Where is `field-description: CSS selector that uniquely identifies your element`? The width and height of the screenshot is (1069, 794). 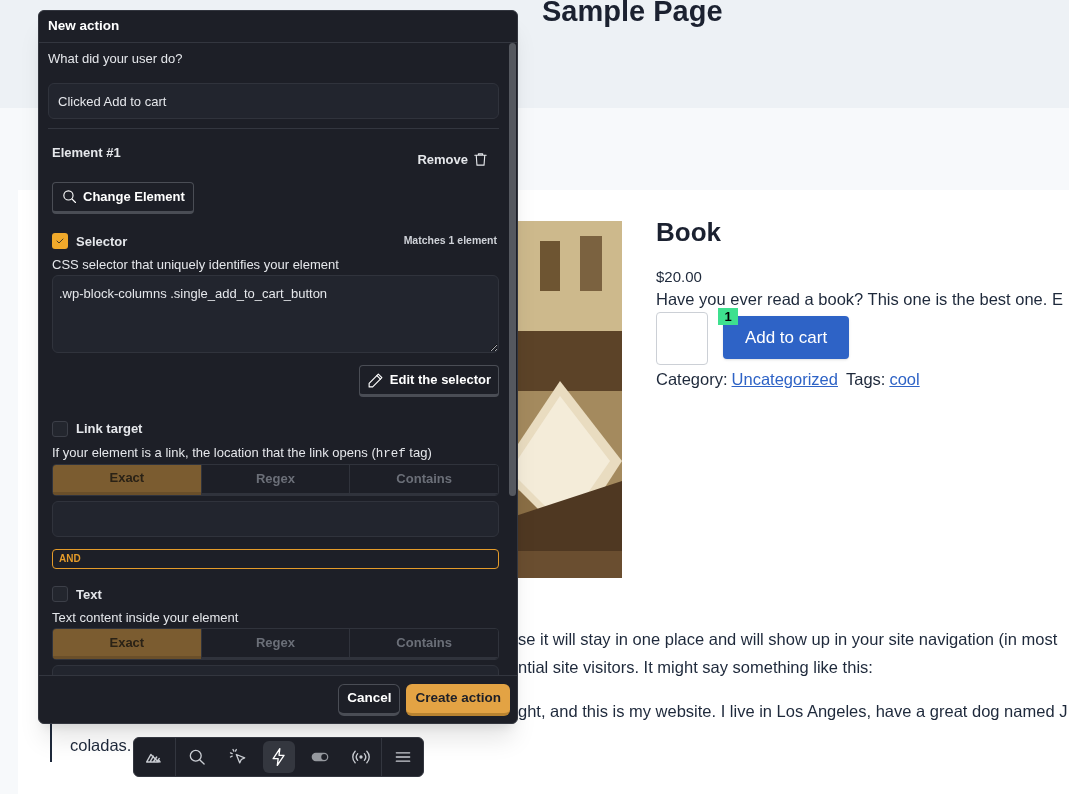
field-description: CSS selector that uniquely identifies your element is located at coordinates (195, 265).